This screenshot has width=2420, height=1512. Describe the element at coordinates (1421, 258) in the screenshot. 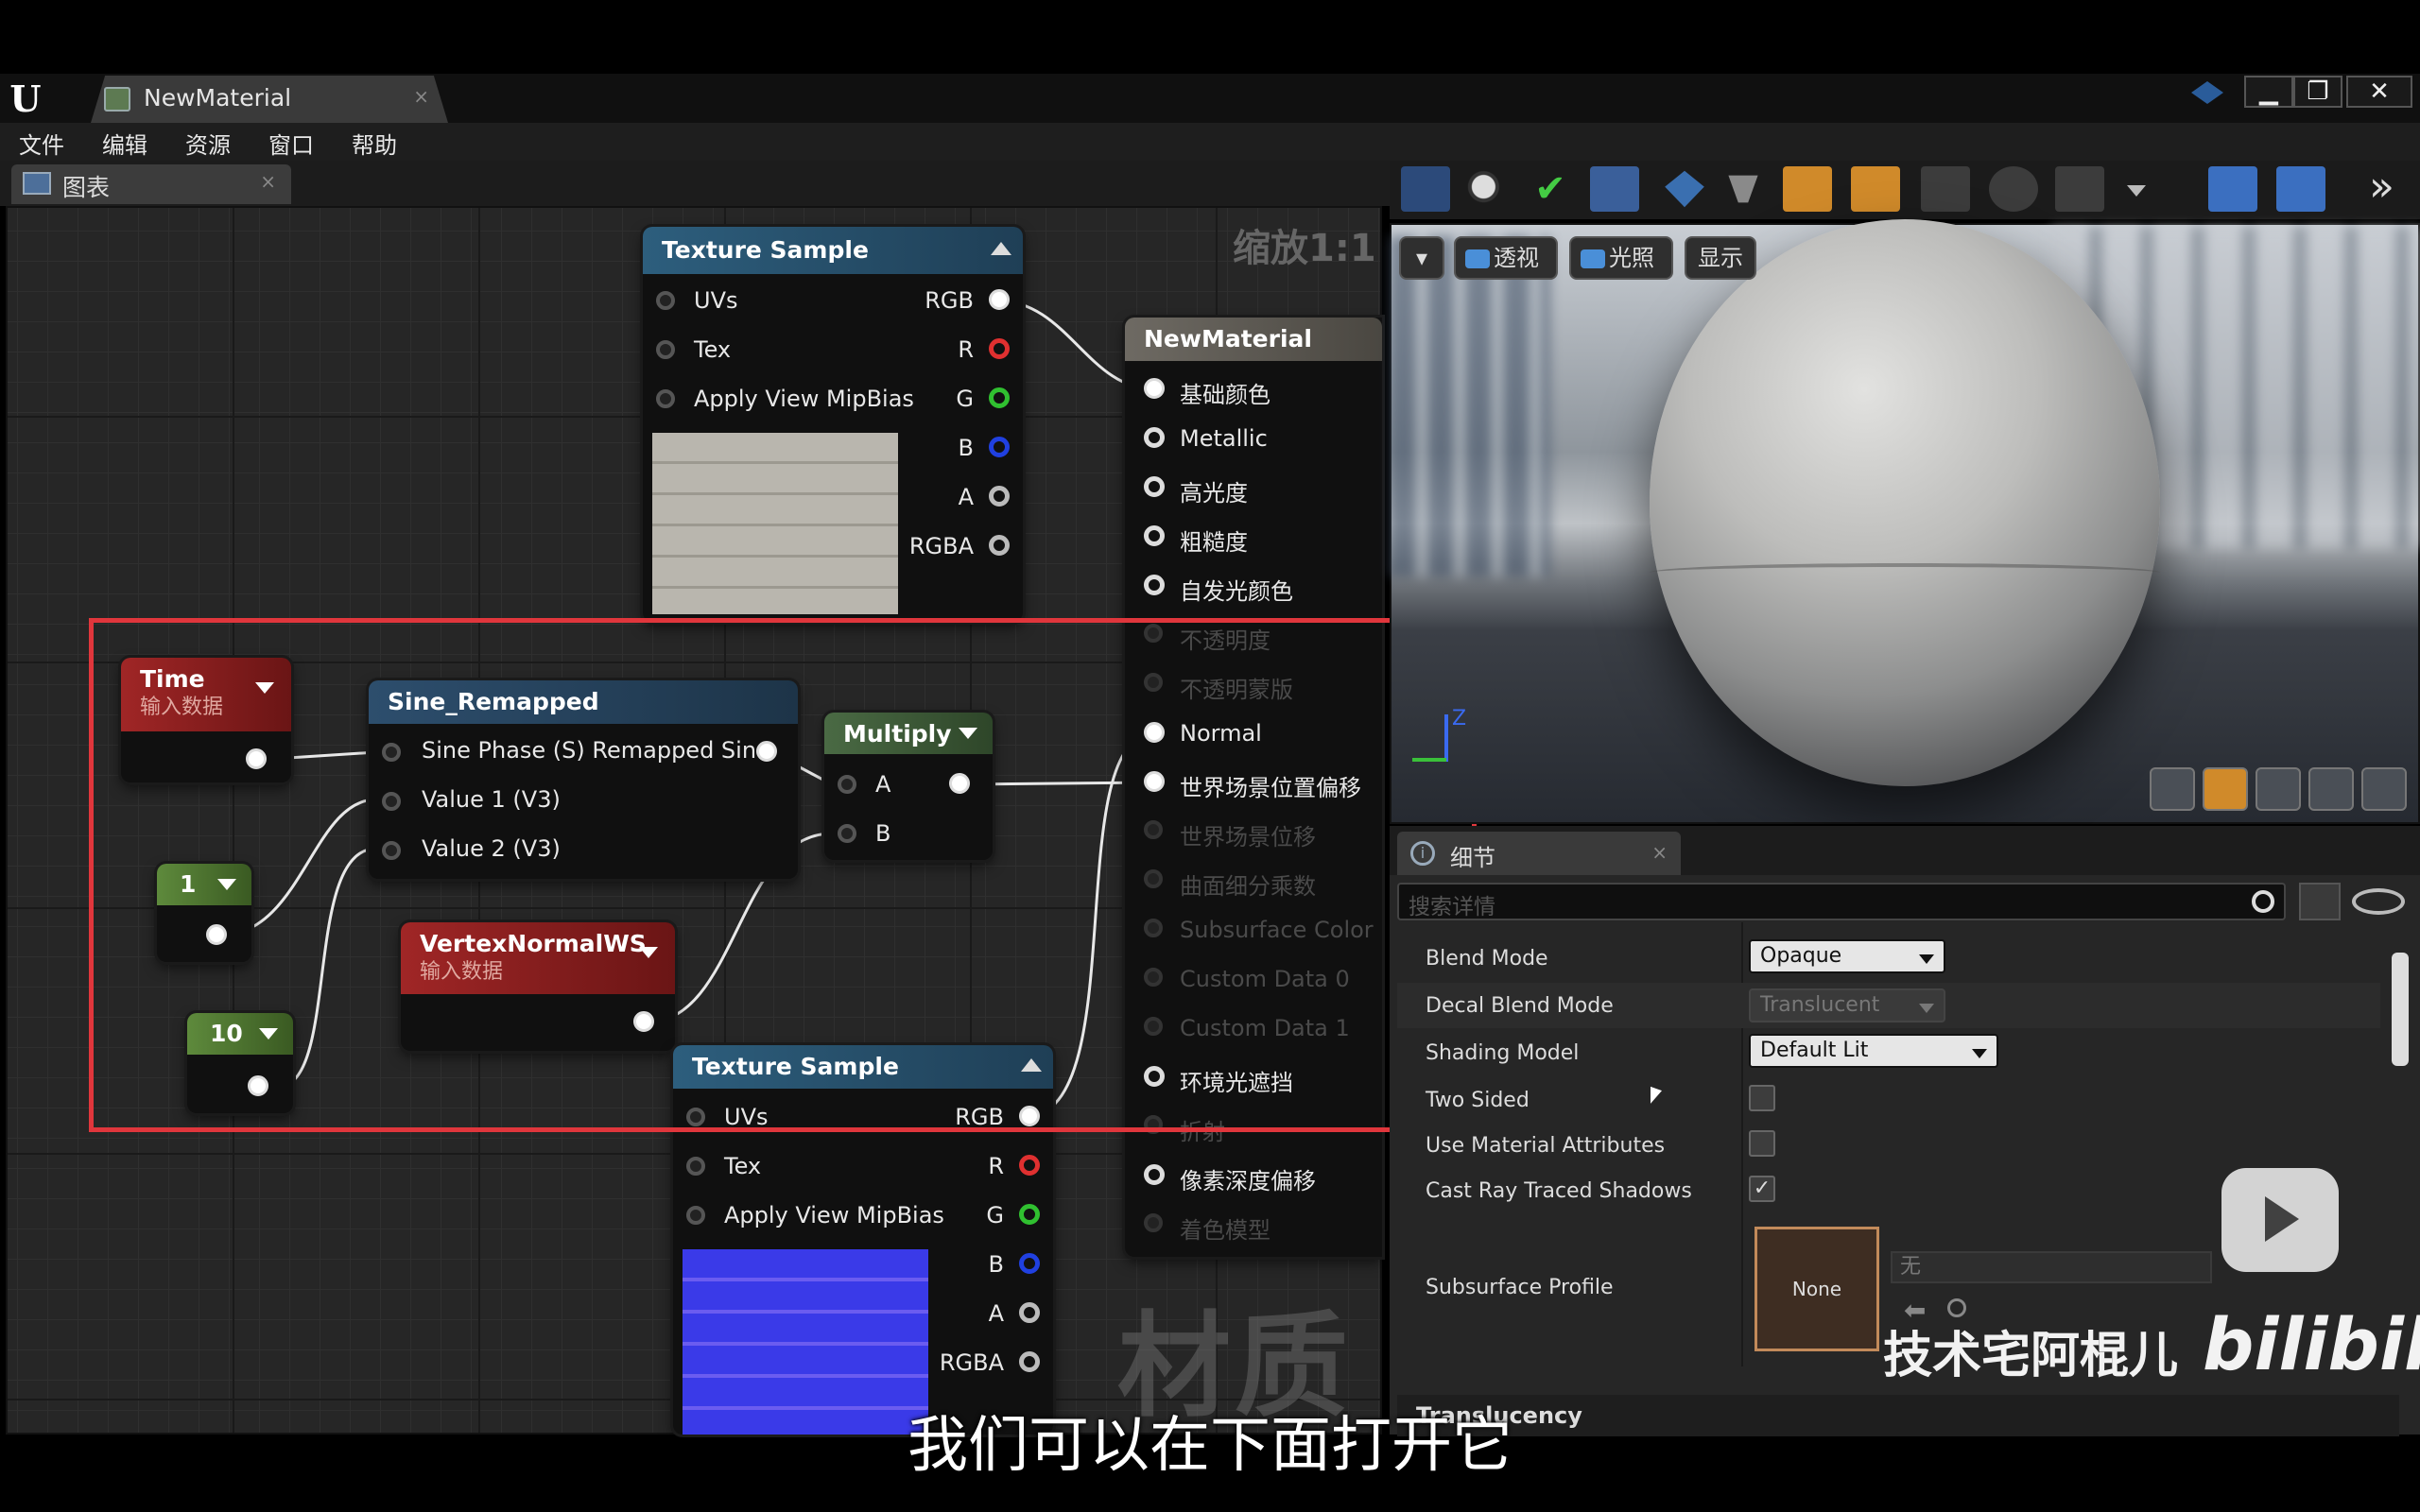

I see `viewport-options-button: ▾` at that location.